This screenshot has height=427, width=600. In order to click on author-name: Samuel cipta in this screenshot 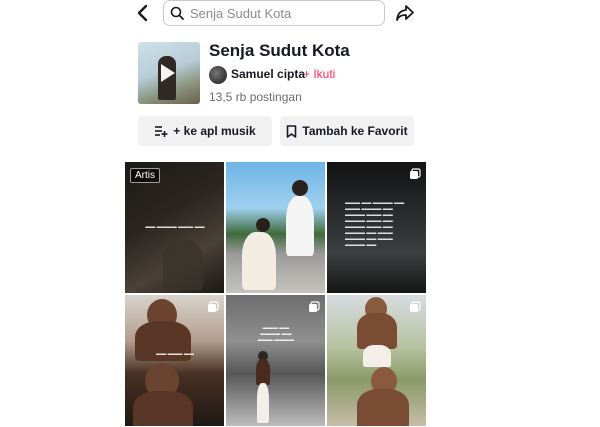, I will do `click(268, 74)`.